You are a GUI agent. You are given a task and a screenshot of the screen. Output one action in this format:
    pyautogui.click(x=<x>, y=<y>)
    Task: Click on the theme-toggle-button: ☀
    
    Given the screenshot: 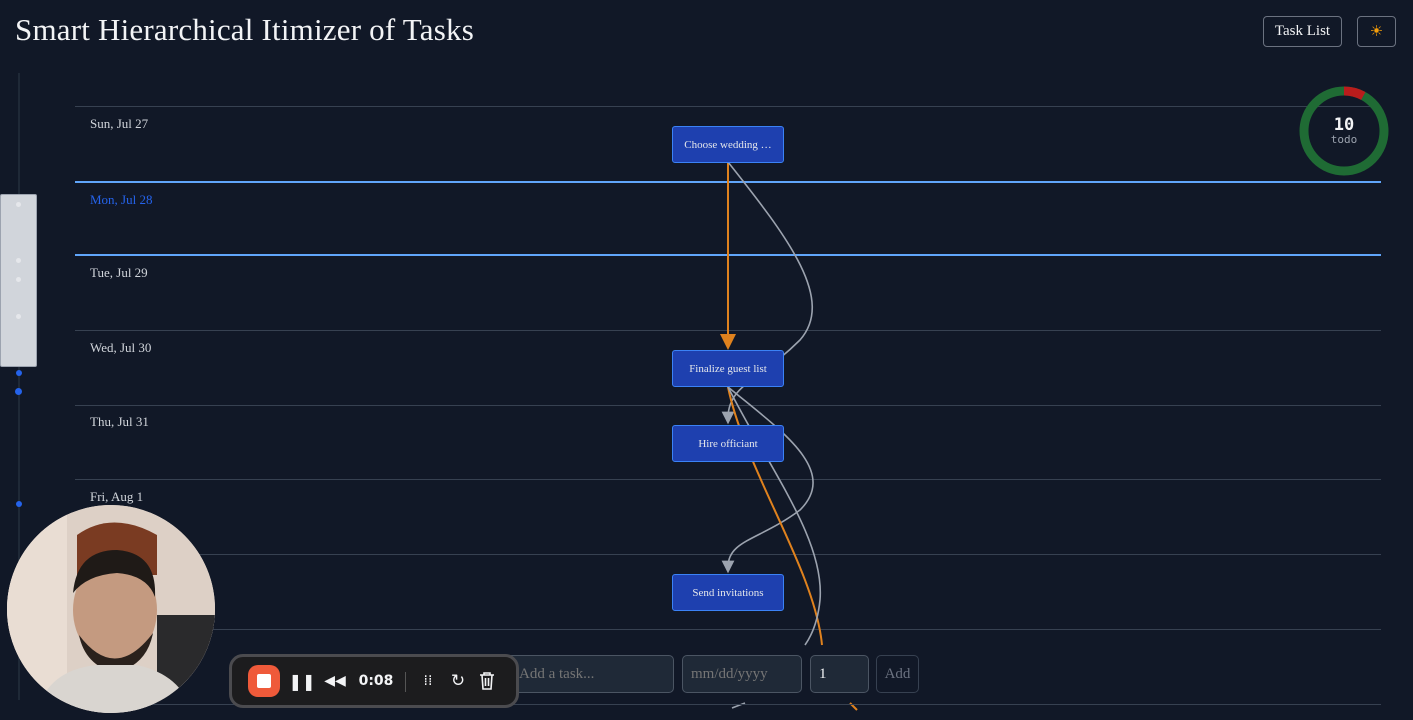 What is the action you would take?
    pyautogui.click(x=1376, y=31)
    